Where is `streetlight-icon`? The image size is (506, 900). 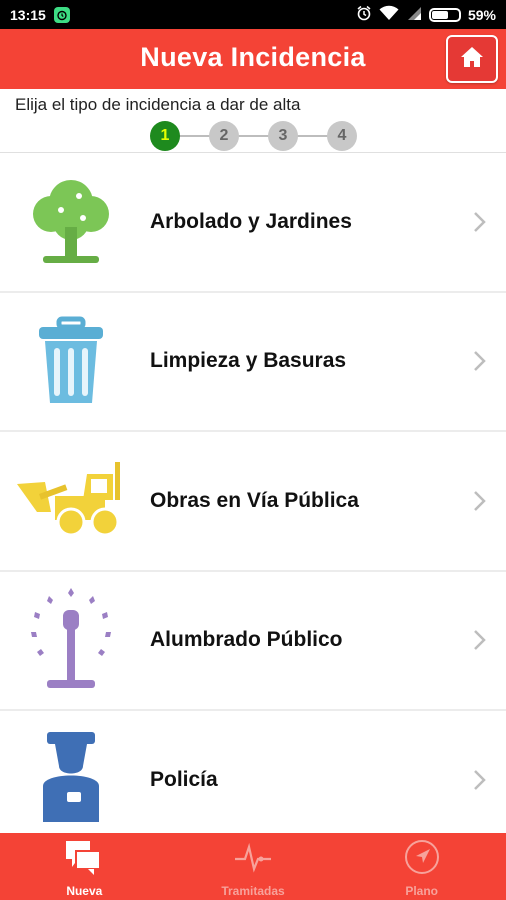 streetlight-icon is located at coordinates (71, 640).